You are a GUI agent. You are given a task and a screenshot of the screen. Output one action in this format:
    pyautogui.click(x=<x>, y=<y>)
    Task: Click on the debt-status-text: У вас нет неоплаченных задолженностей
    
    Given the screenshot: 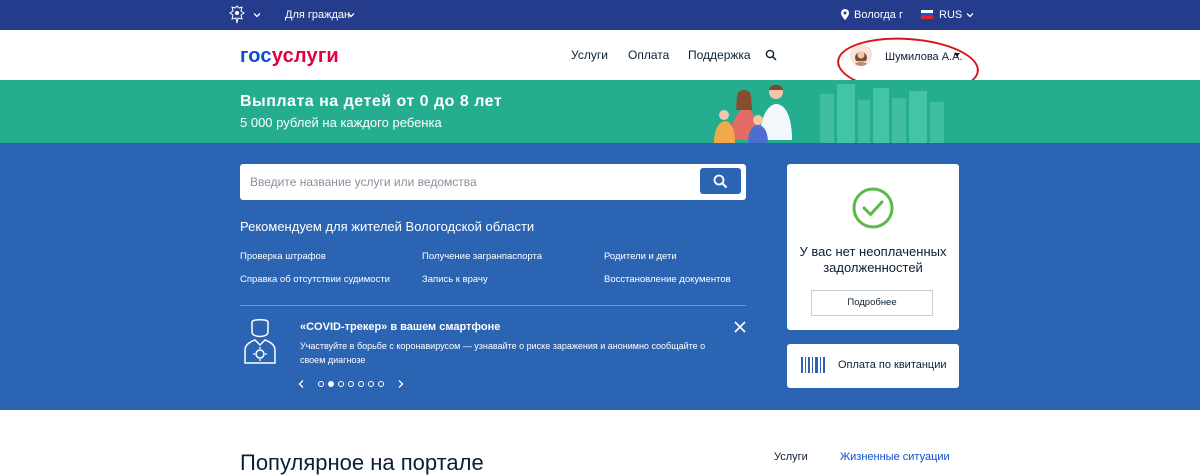 What is the action you would take?
    pyautogui.click(x=873, y=259)
    